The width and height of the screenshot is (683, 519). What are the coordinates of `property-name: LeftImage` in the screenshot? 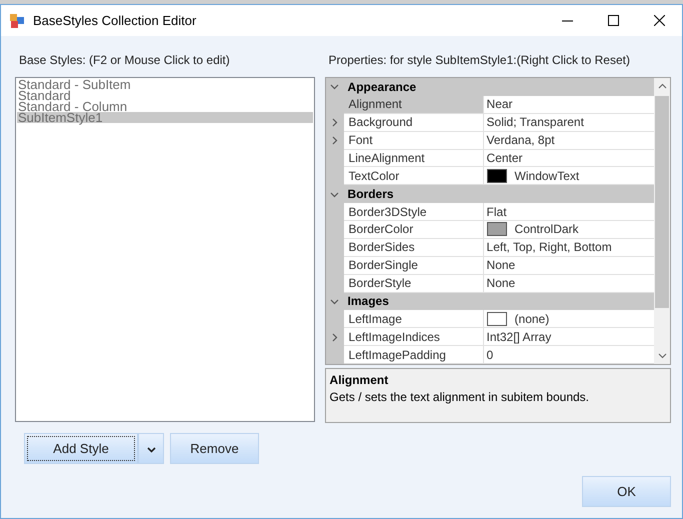 It's located at (414, 319).